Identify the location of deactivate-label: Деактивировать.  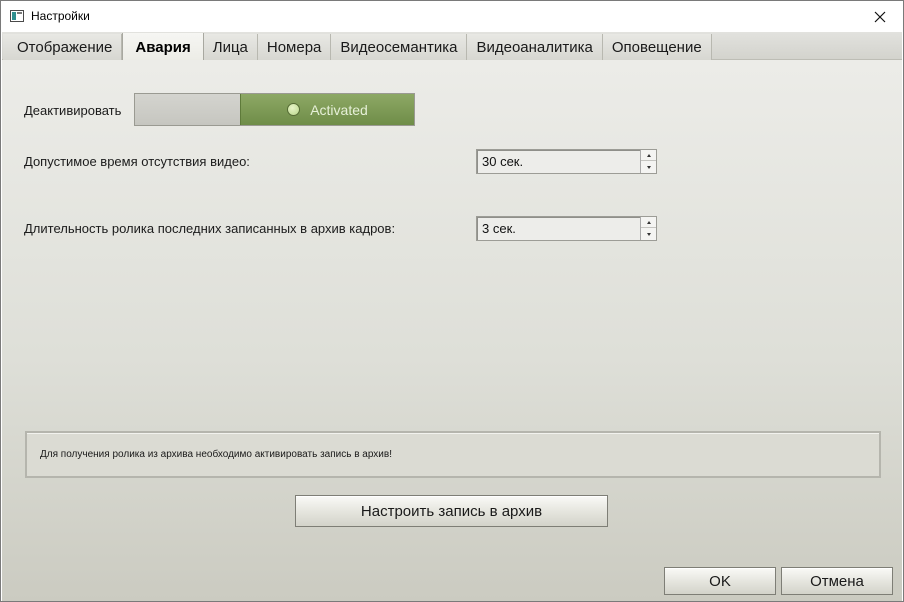
(73, 110).